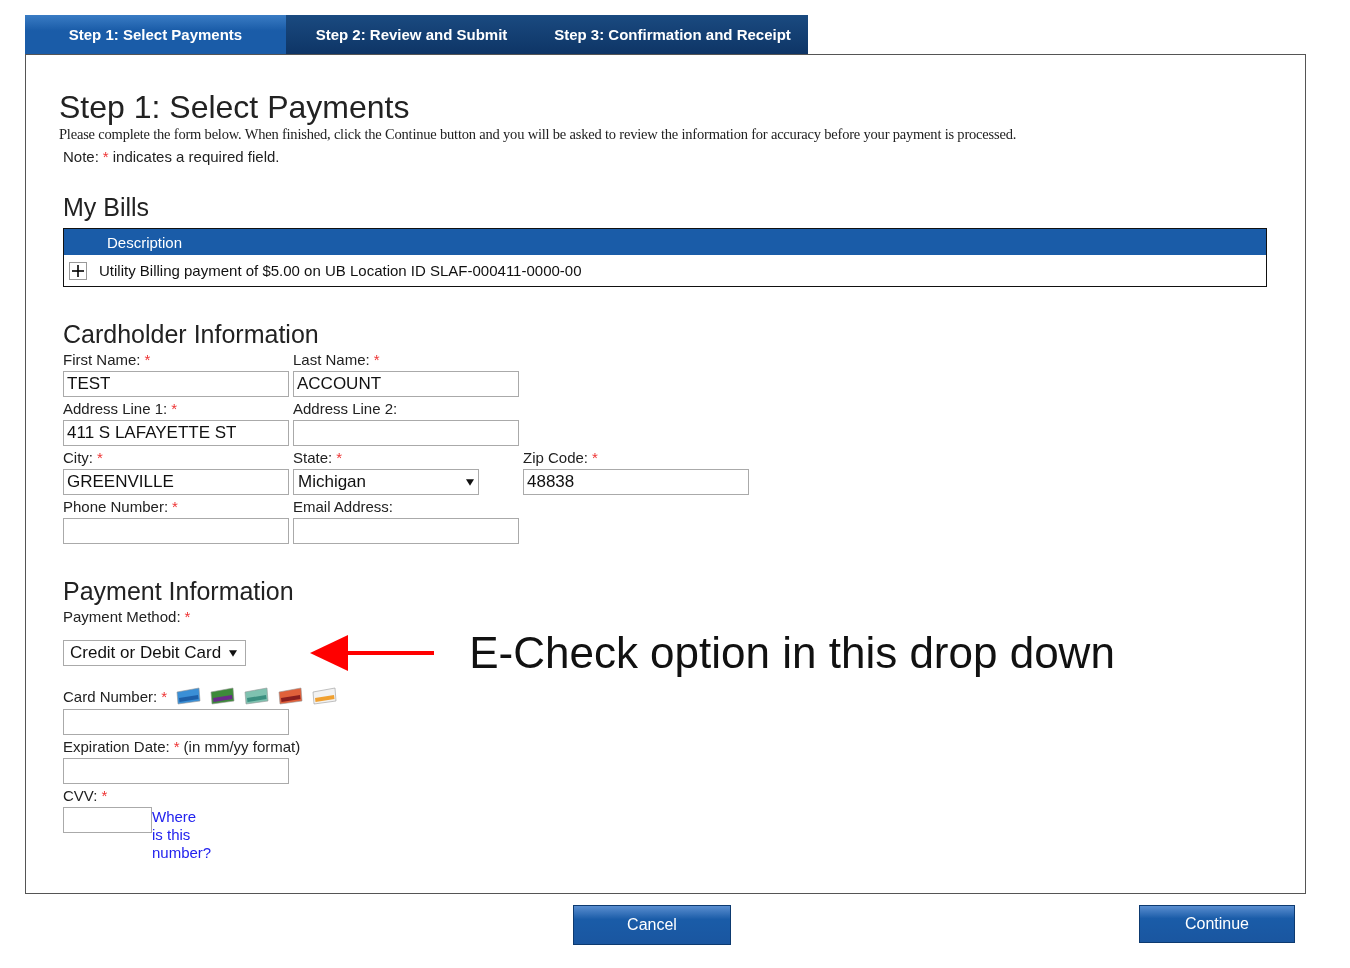 Image resolution: width=1350 pixels, height=968 pixels. Describe the element at coordinates (345, 408) in the screenshot. I see `field-label: Address Line 2:` at that location.